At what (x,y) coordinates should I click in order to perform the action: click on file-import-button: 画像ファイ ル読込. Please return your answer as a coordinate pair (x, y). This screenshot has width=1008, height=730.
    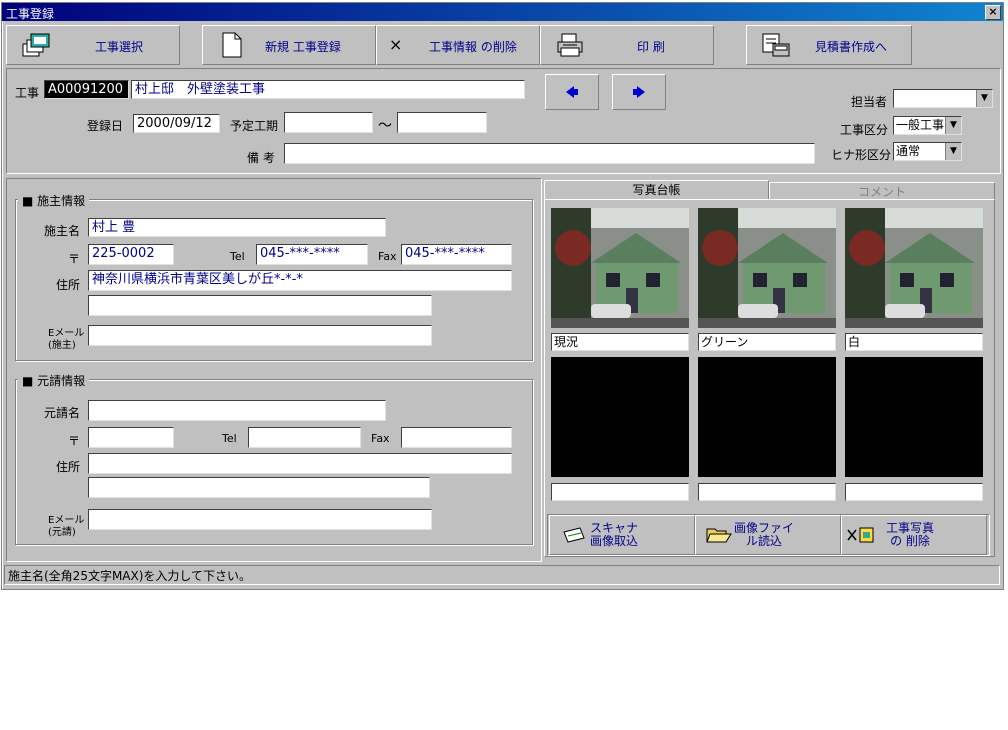
    Looking at the image, I should click on (768, 535).